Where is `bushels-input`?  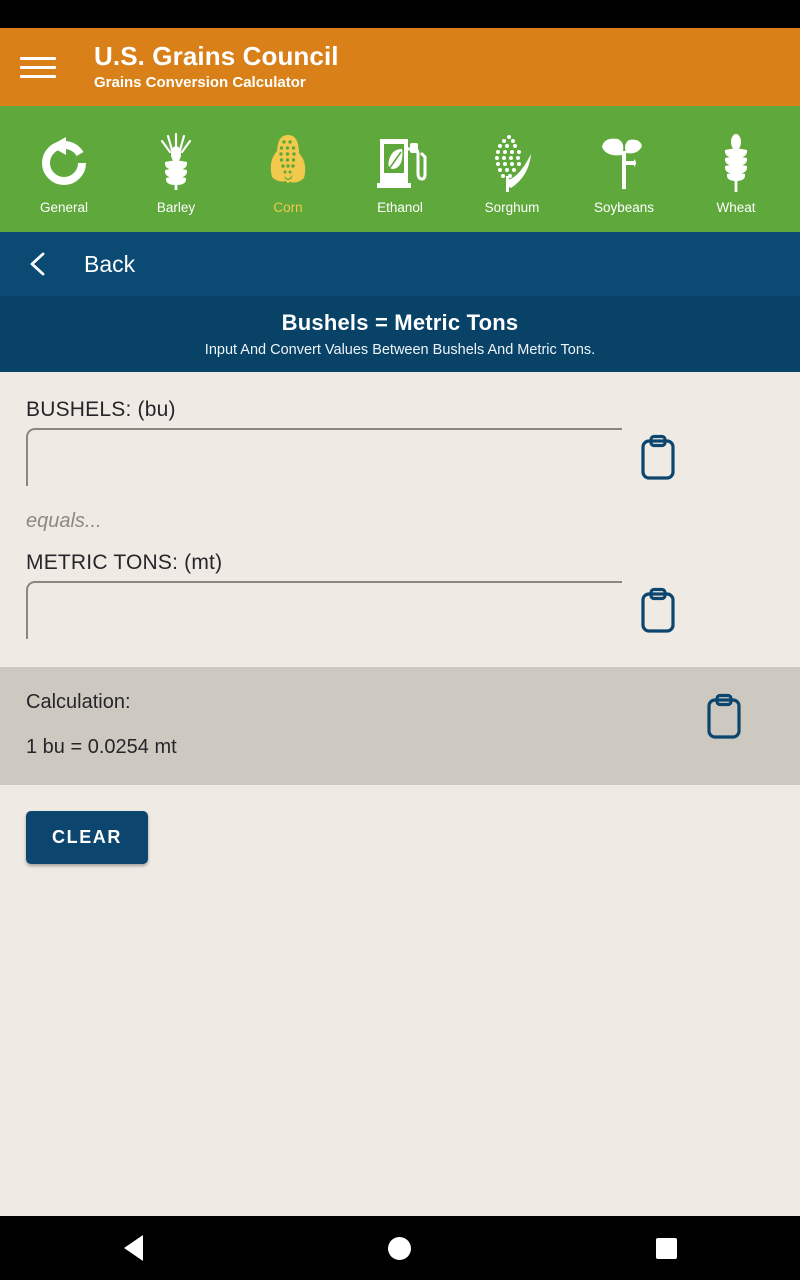
bushels-input is located at coordinates (324, 457).